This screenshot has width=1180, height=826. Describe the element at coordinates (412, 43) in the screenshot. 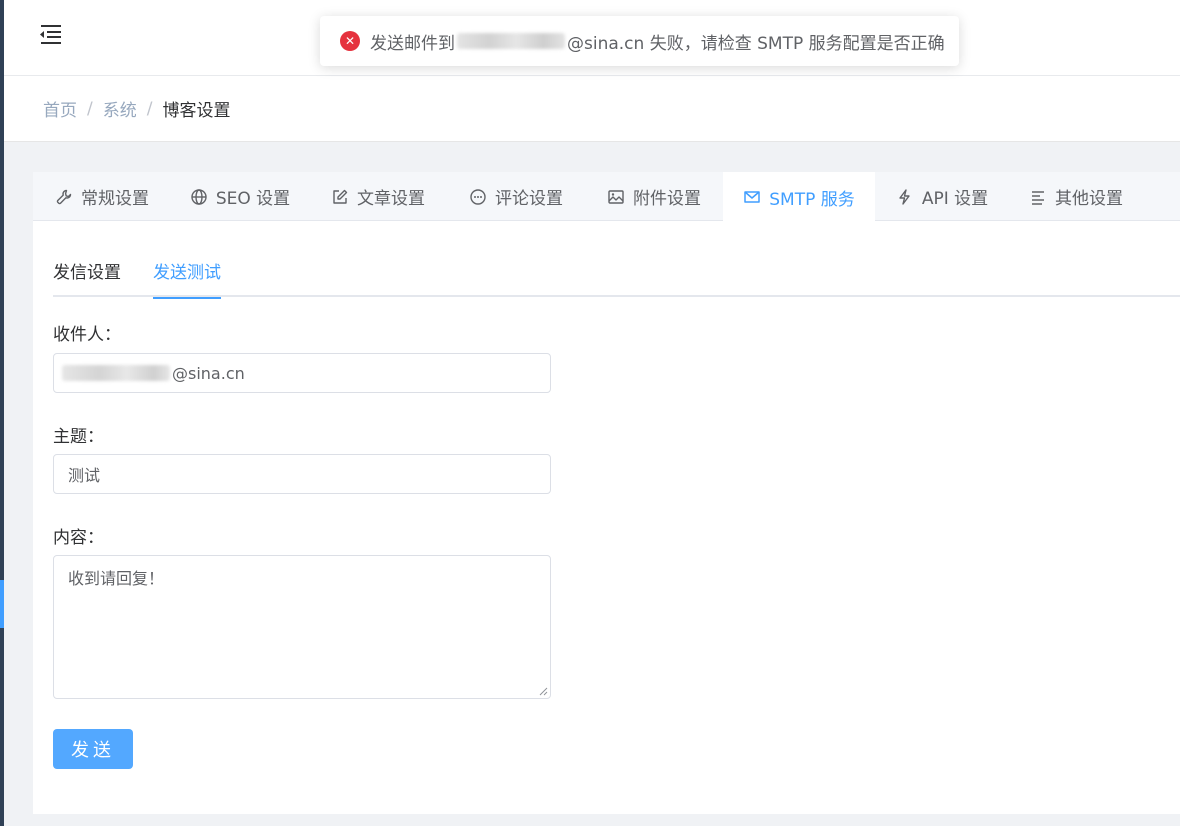

I see `toast-message-prefix: 发送邮件到` at that location.